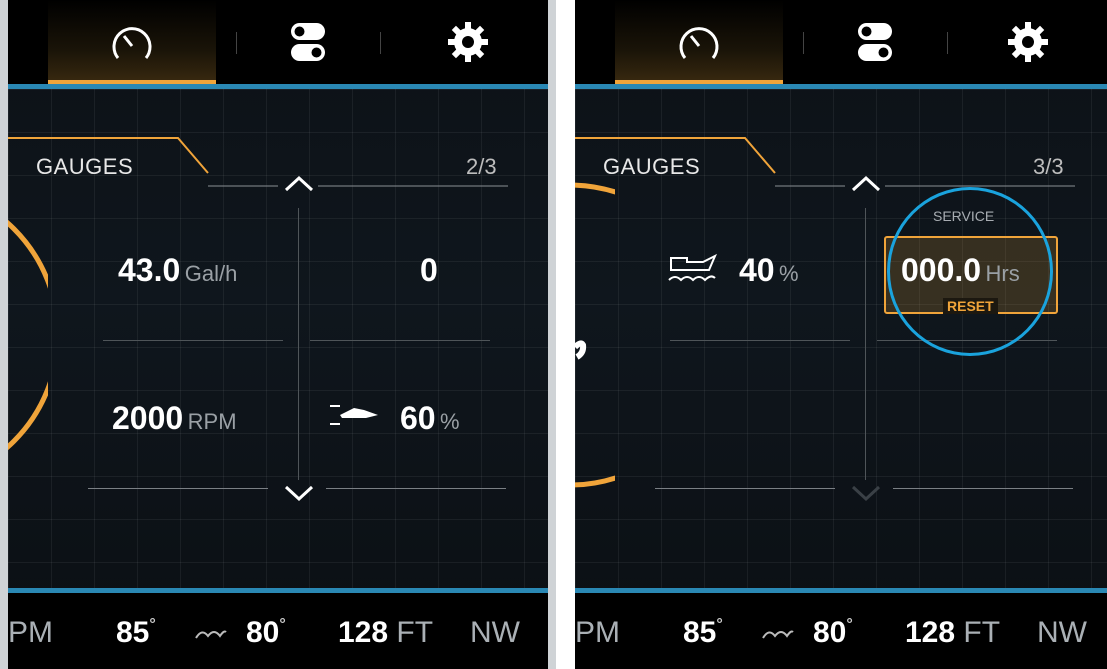 This screenshot has width=1107, height=669. What do you see at coordinates (354, 415) in the screenshot?
I see `trim-boat-icon` at bounding box center [354, 415].